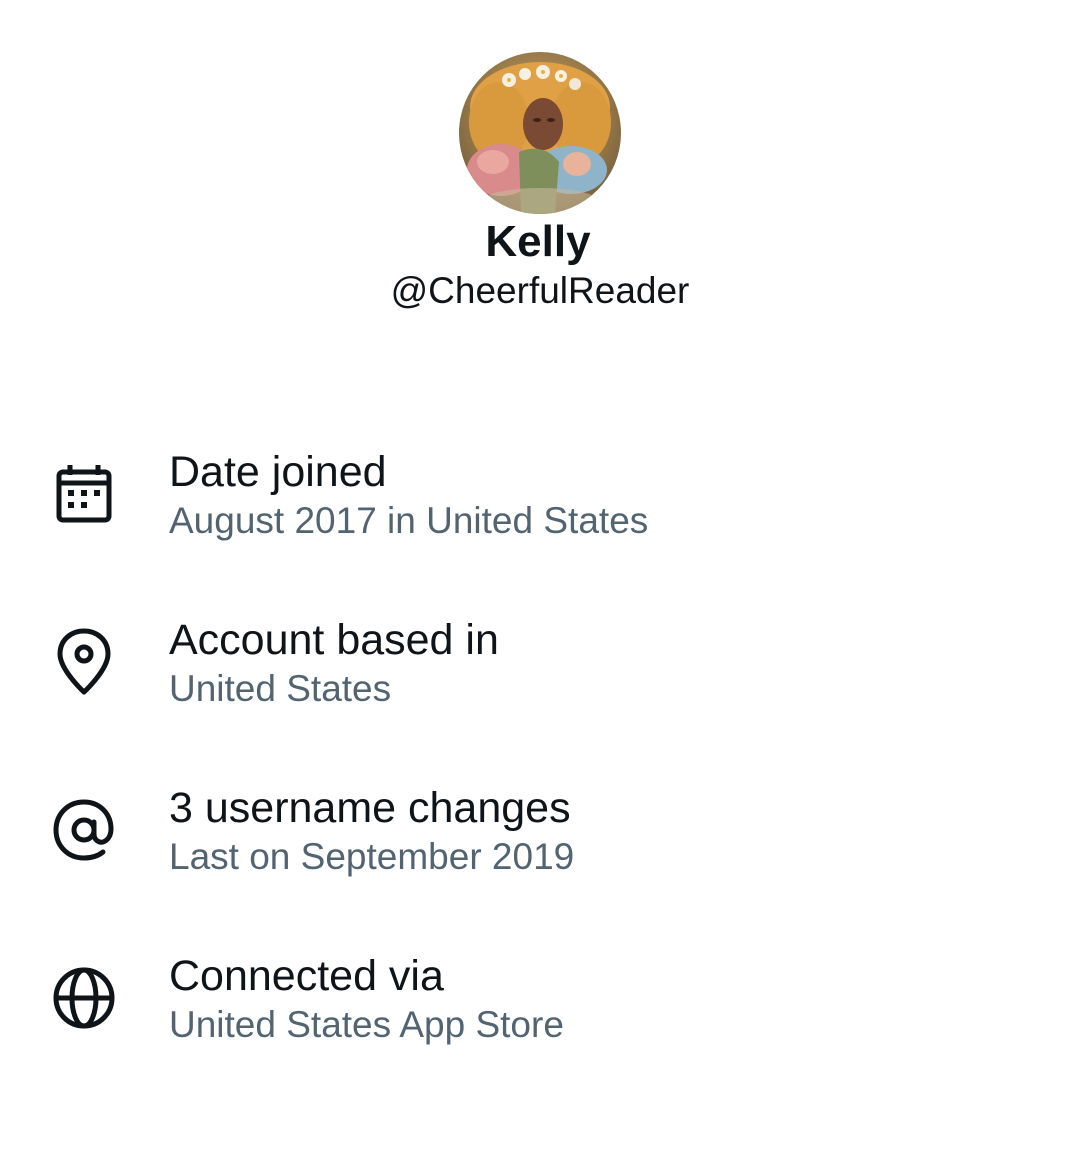  Describe the element at coordinates (409, 520) in the screenshot. I see `info-subtitle: August 2017 in United States` at that location.